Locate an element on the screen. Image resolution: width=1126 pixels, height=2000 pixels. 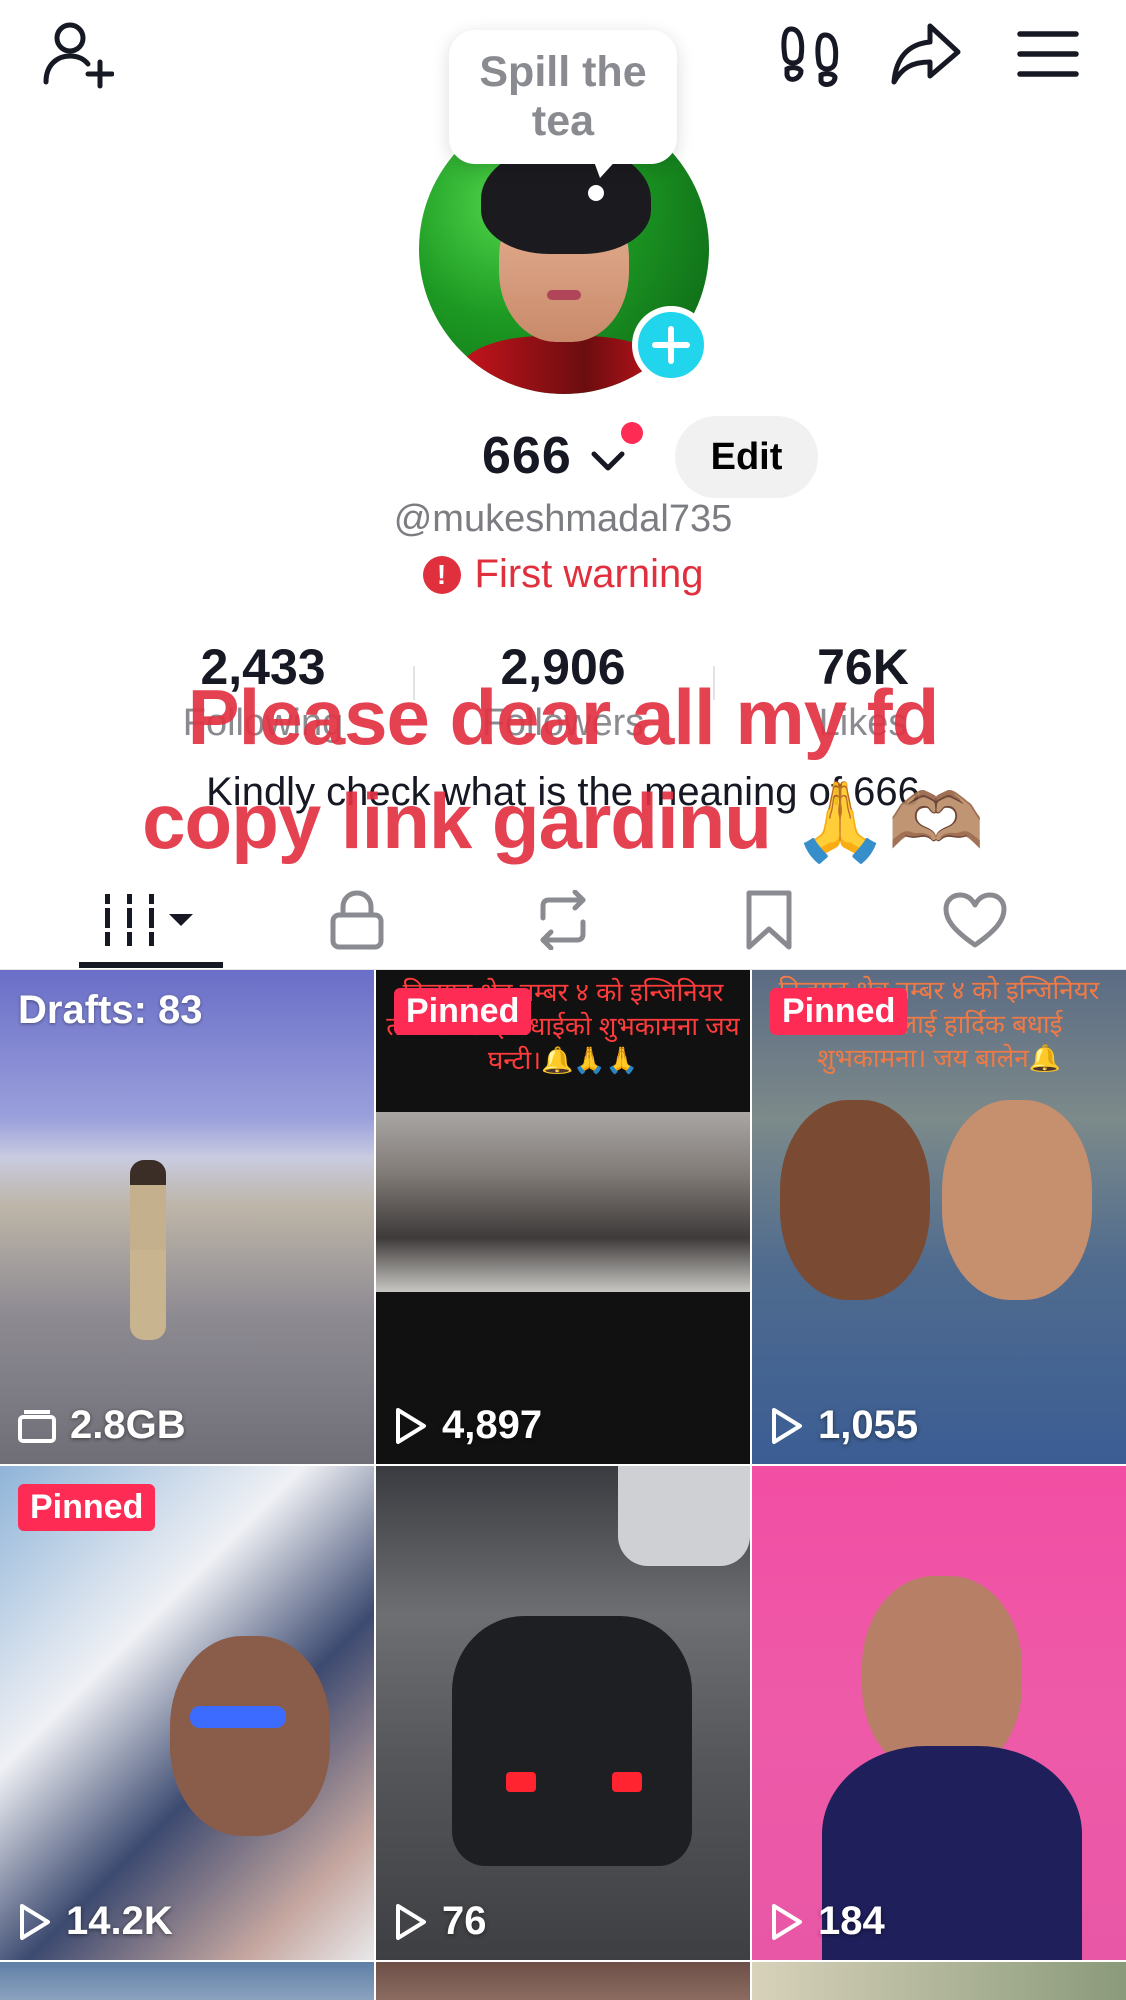
display-name: 666 is located at coordinates (527, 456).